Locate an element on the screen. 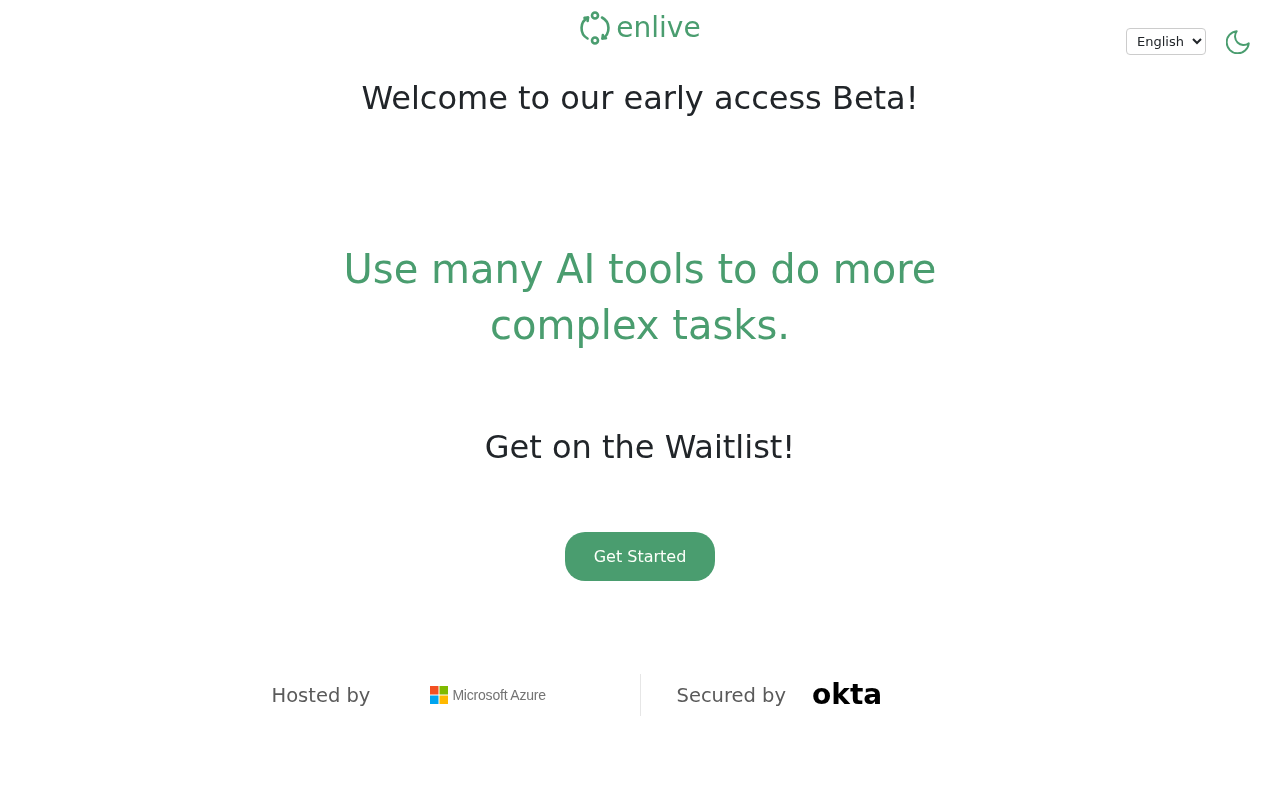  footer-label: Secured by is located at coordinates (731, 695).